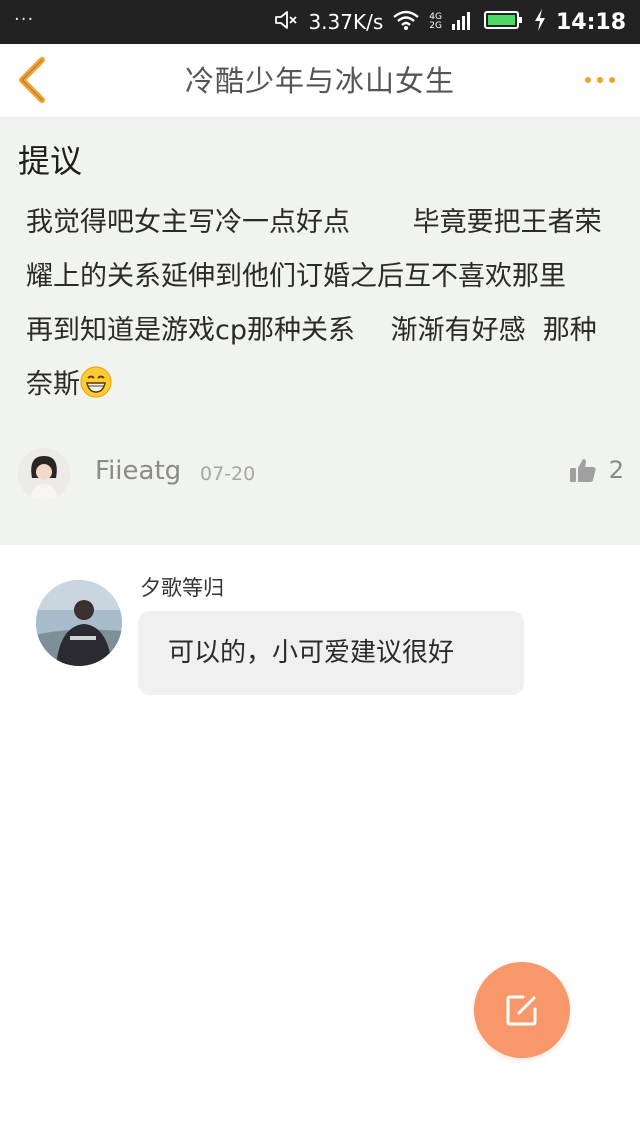 The image size is (640, 1138). Describe the element at coordinates (590, 22) in the screenshot. I see `status-time: 14:18` at that location.